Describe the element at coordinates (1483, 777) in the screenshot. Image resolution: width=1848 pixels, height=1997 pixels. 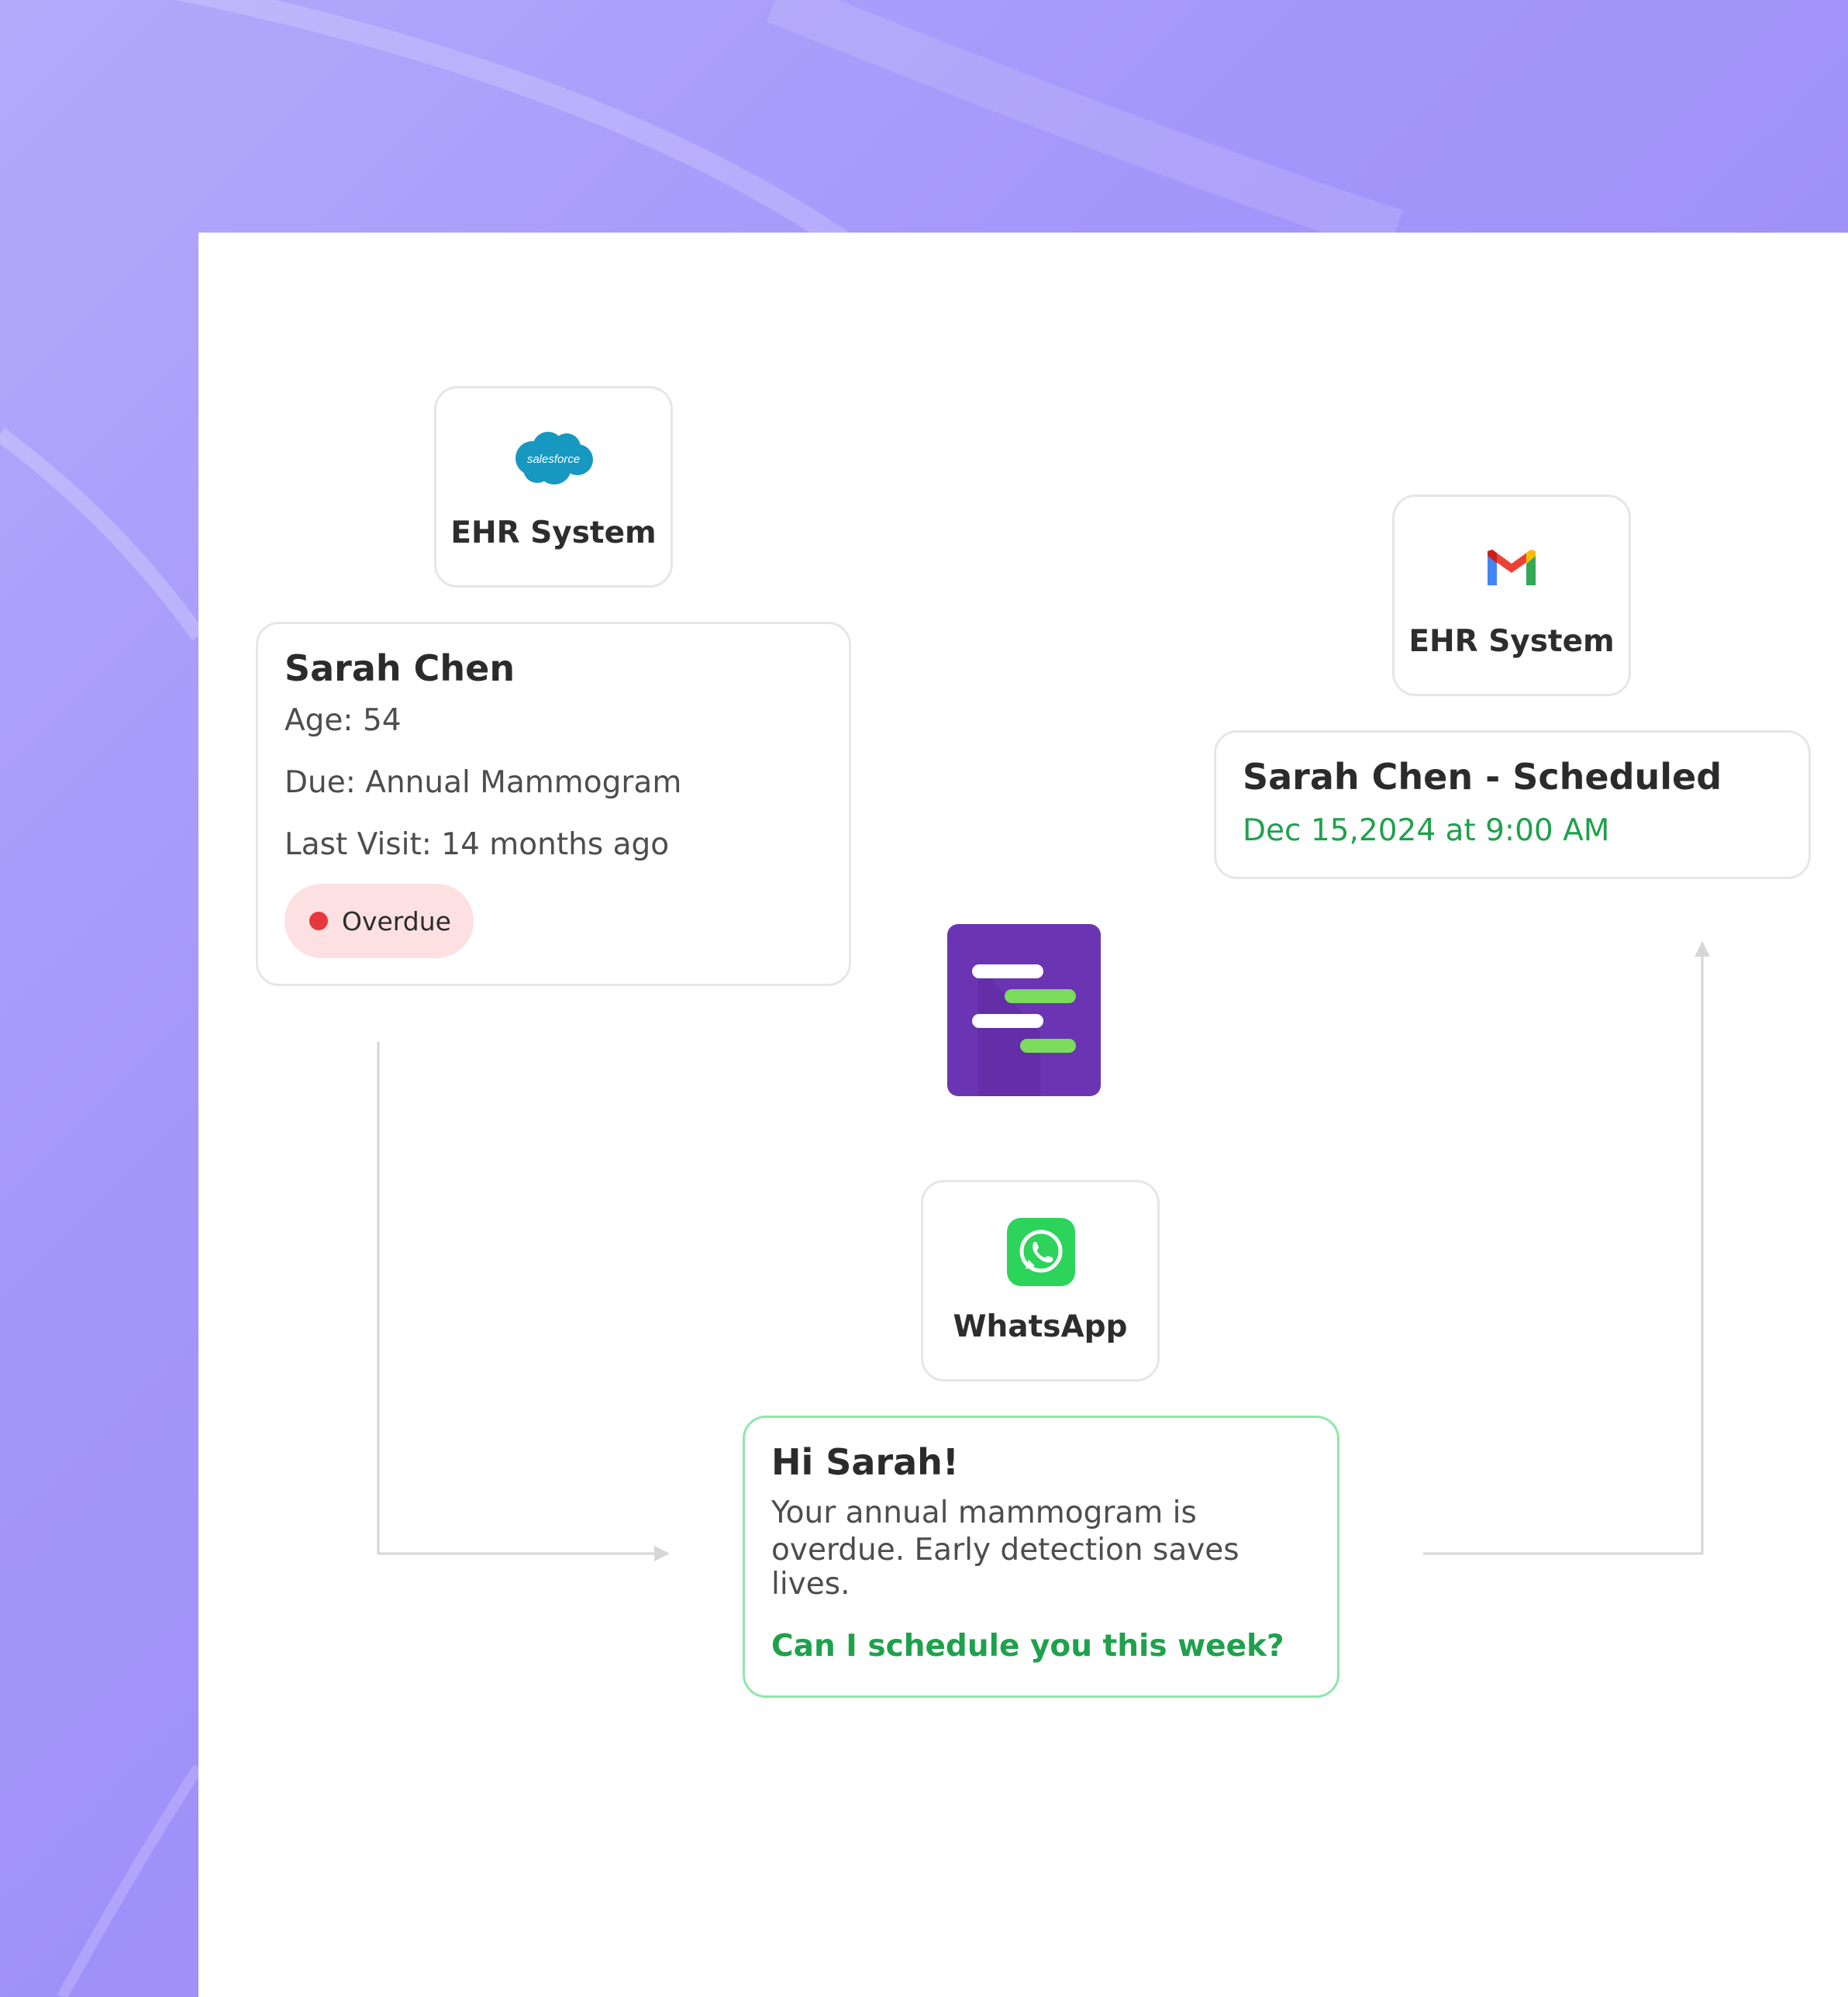
I see `scheduled-title: Sarah Chen - Scheduled` at that location.